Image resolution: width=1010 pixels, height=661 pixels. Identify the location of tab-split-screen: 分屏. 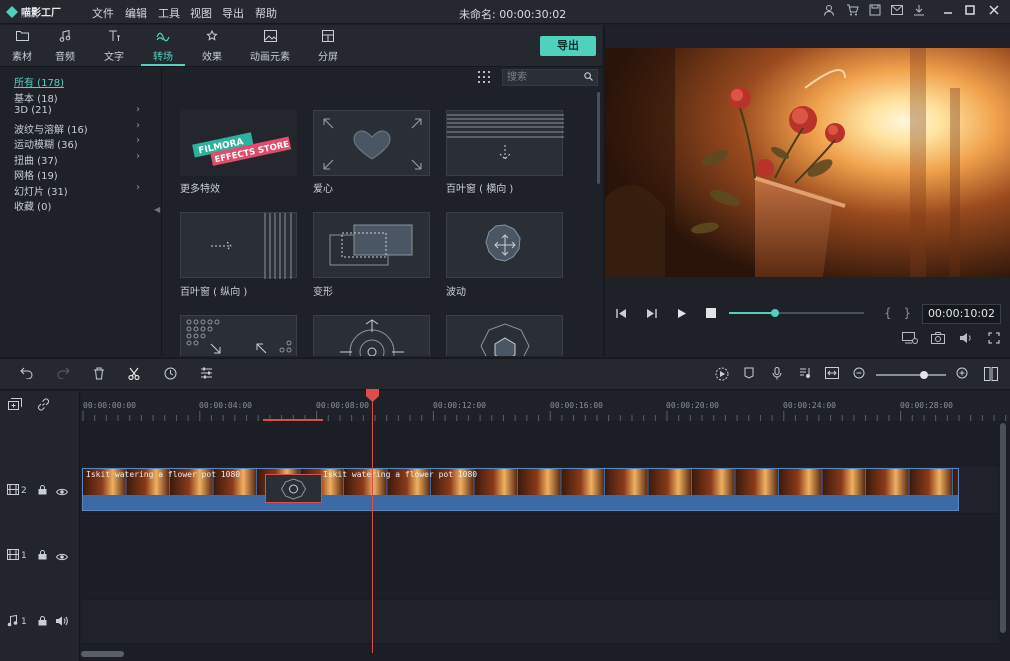
(328, 47).